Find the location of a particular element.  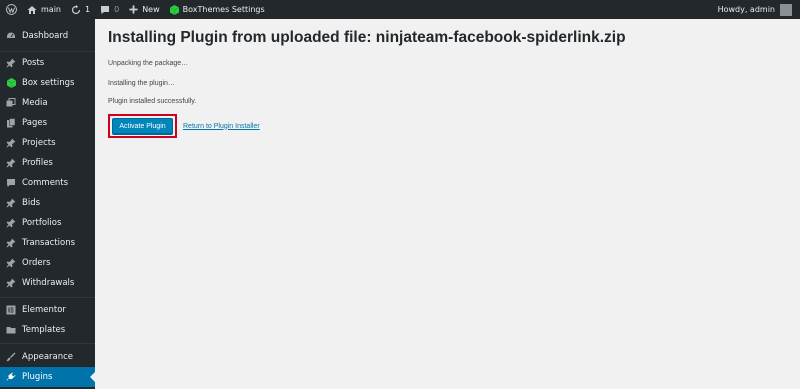

menu-label: Profiles is located at coordinates (37, 163).